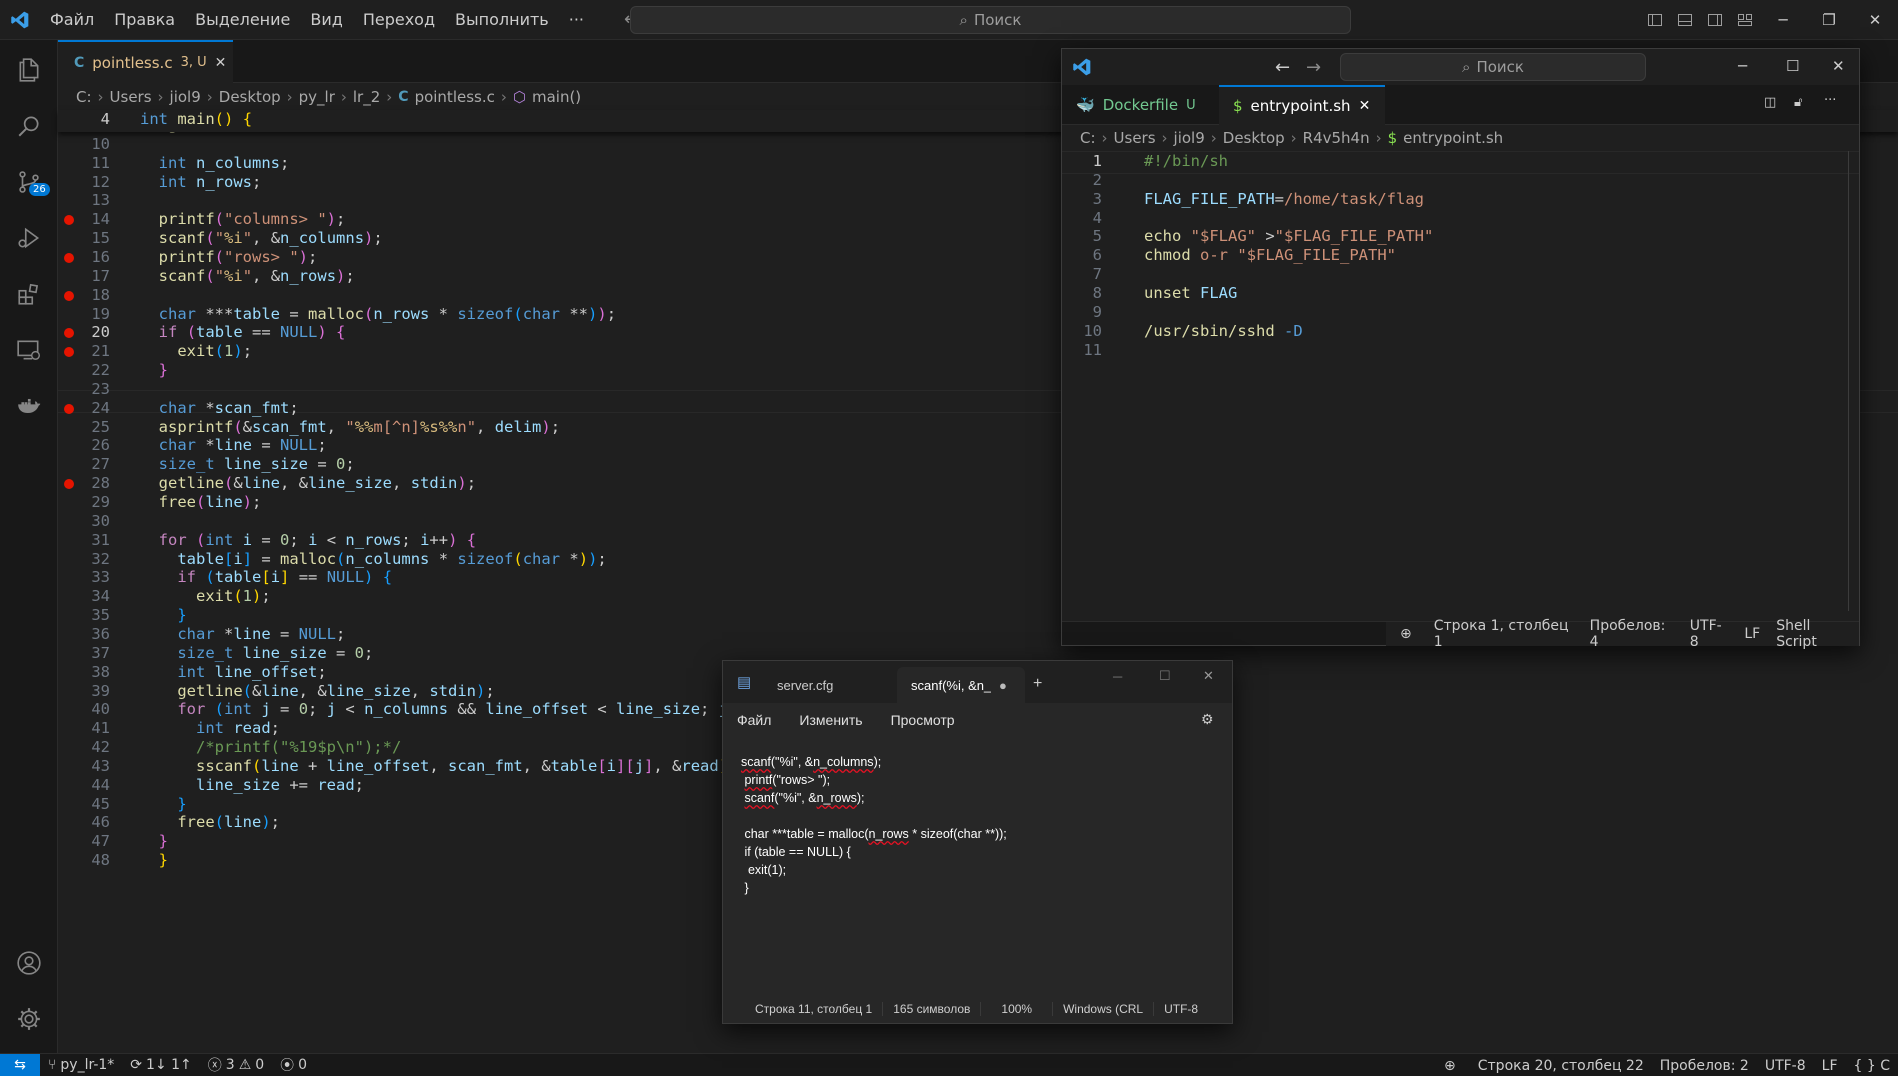 The width and height of the screenshot is (1898, 1076). I want to click on indentation: Пробелов: 2, so click(1704, 1066).